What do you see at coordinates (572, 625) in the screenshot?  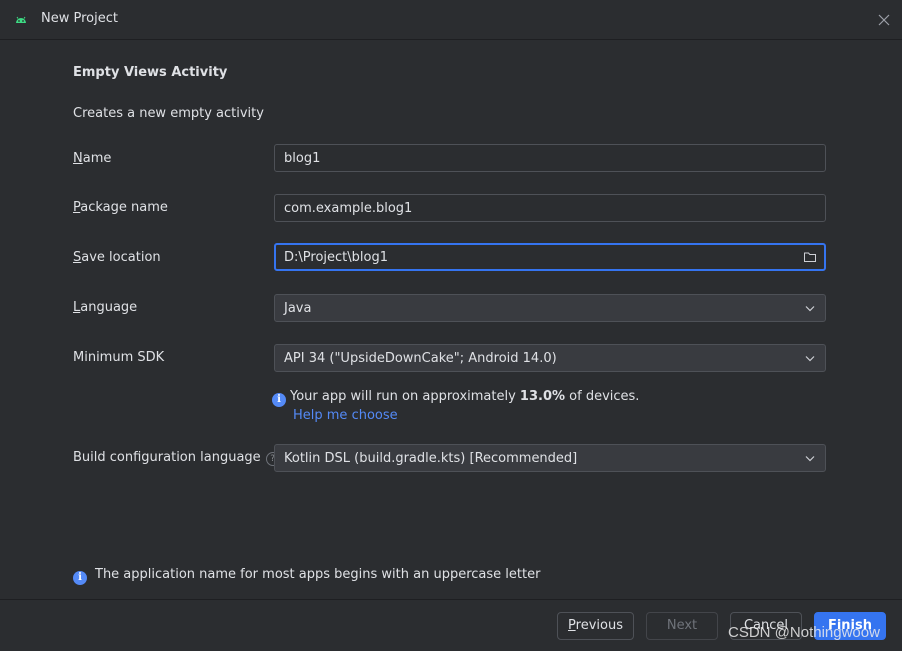 I see `previous-mnemonic: P` at bounding box center [572, 625].